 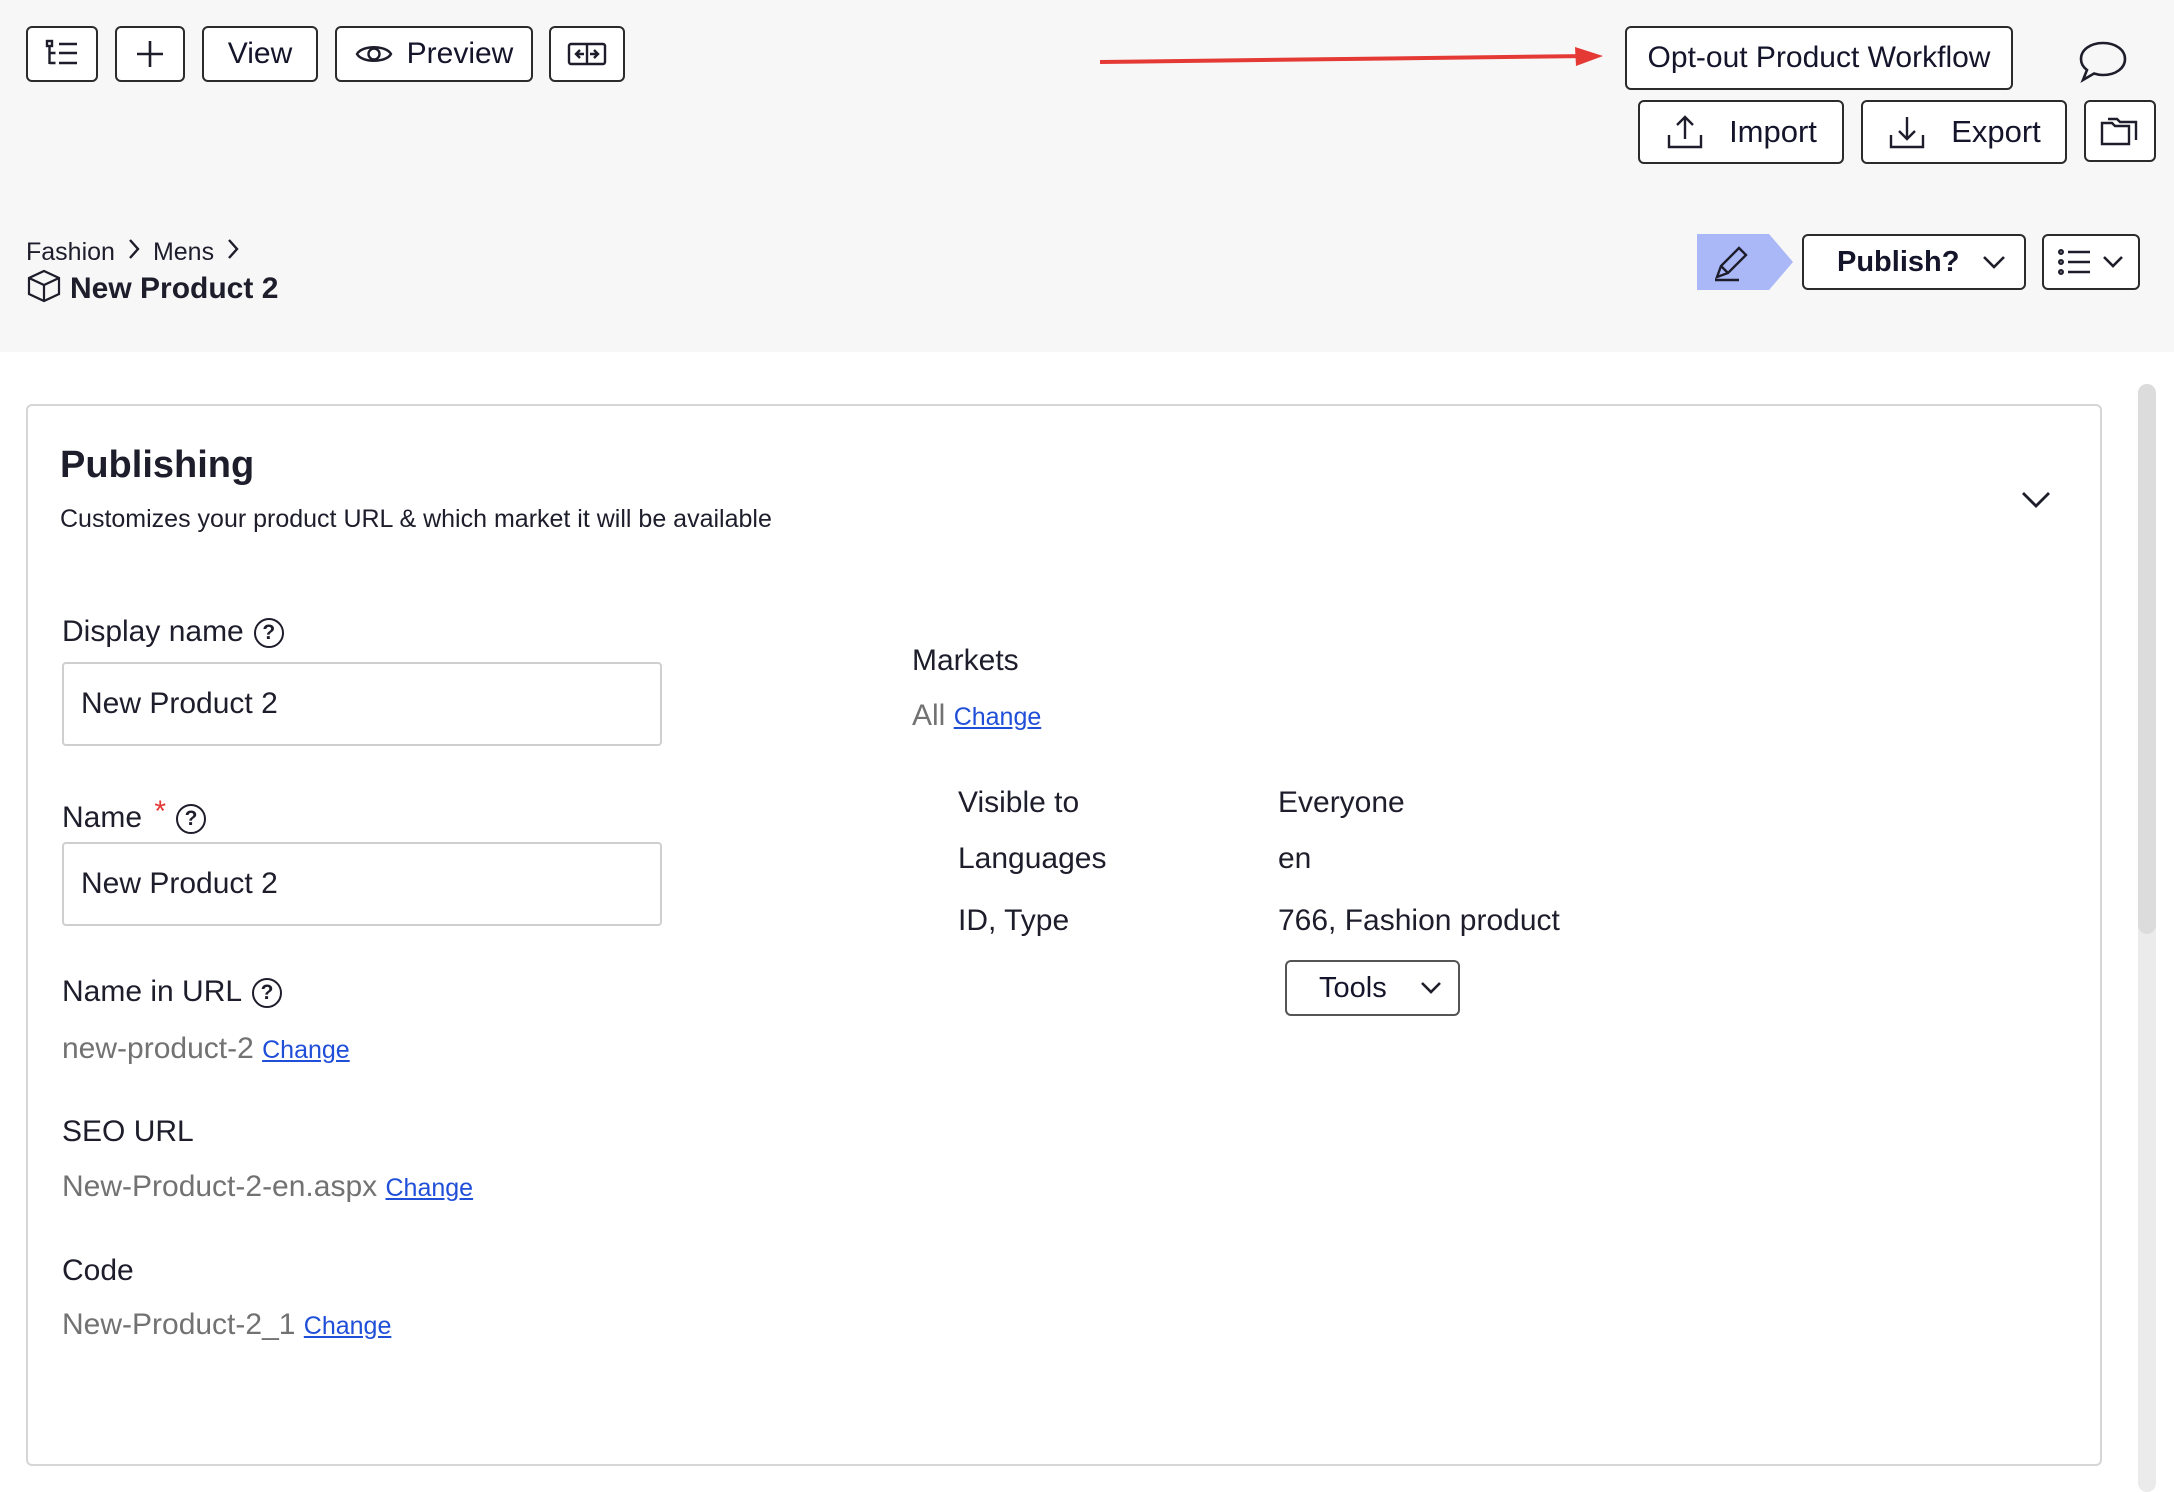 I want to click on folders-icon, so click(x=2120, y=131).